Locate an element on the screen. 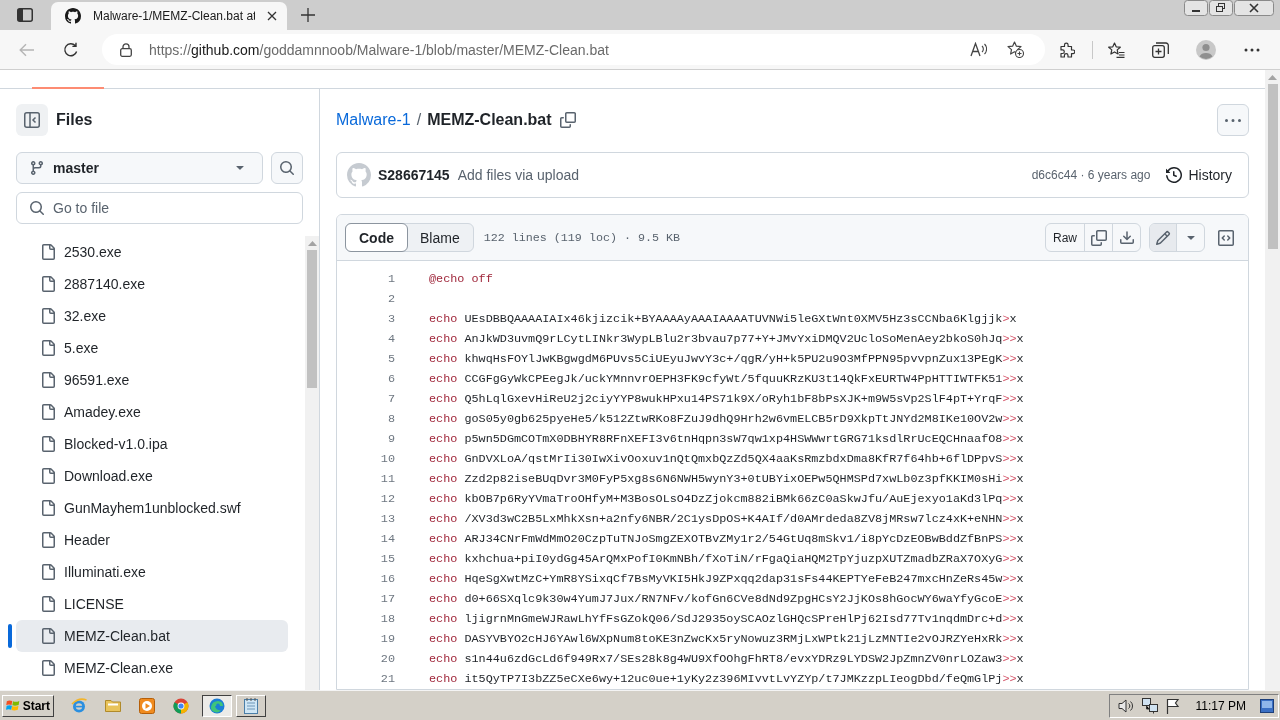 Image resolution: width=1280 pixels, height=720 pixels. branch-selector: master is located at coordinates (140, 168).